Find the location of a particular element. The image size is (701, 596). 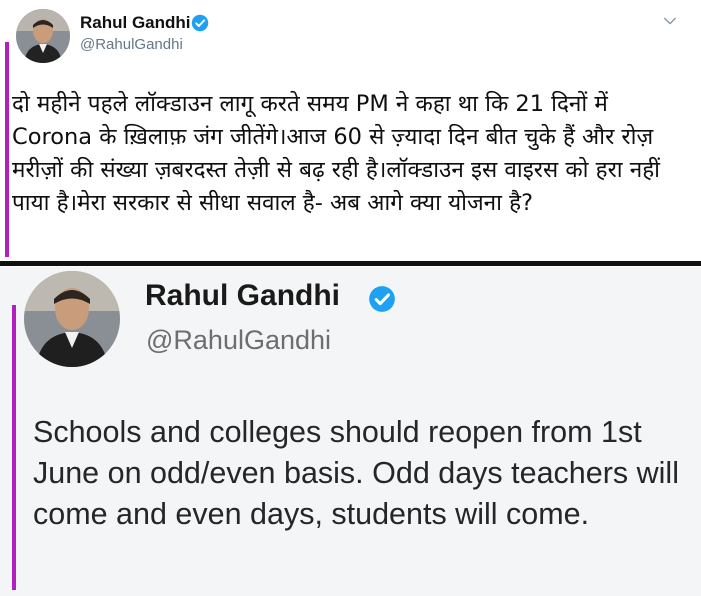

divider is located at coordinates (350, 263).